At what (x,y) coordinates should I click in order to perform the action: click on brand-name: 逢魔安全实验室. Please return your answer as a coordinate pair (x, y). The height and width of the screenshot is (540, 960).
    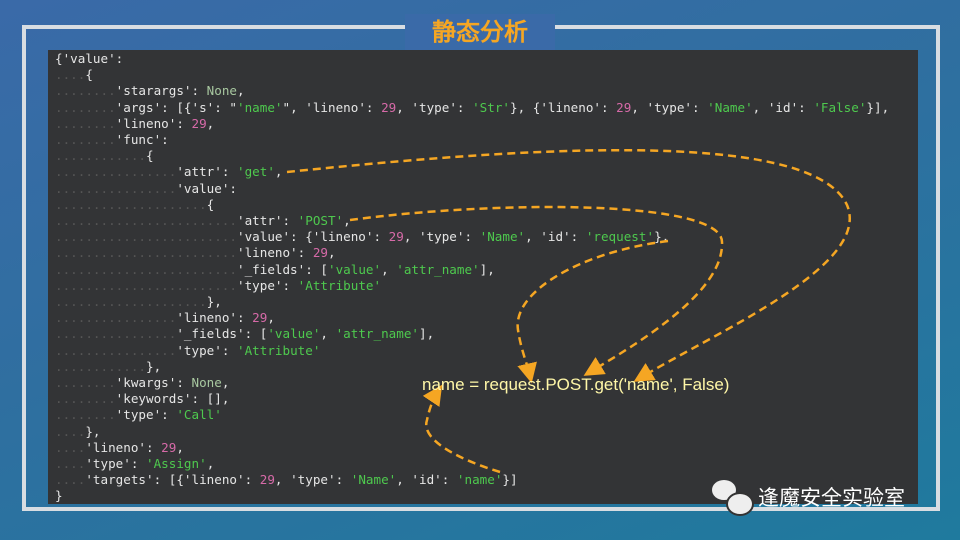
    Looking at the image, I should click on (831, 498).